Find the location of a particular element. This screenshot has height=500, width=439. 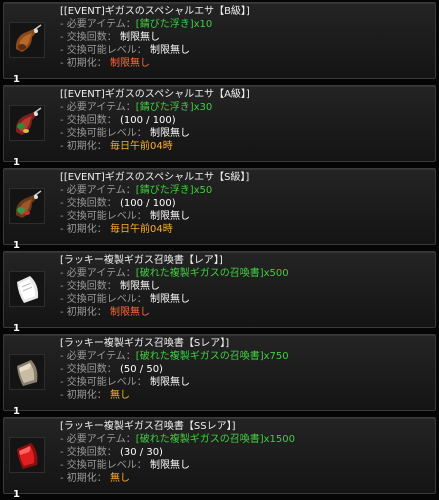

exchanges-value: (30 / 30) is located at coordinates (141, 452).